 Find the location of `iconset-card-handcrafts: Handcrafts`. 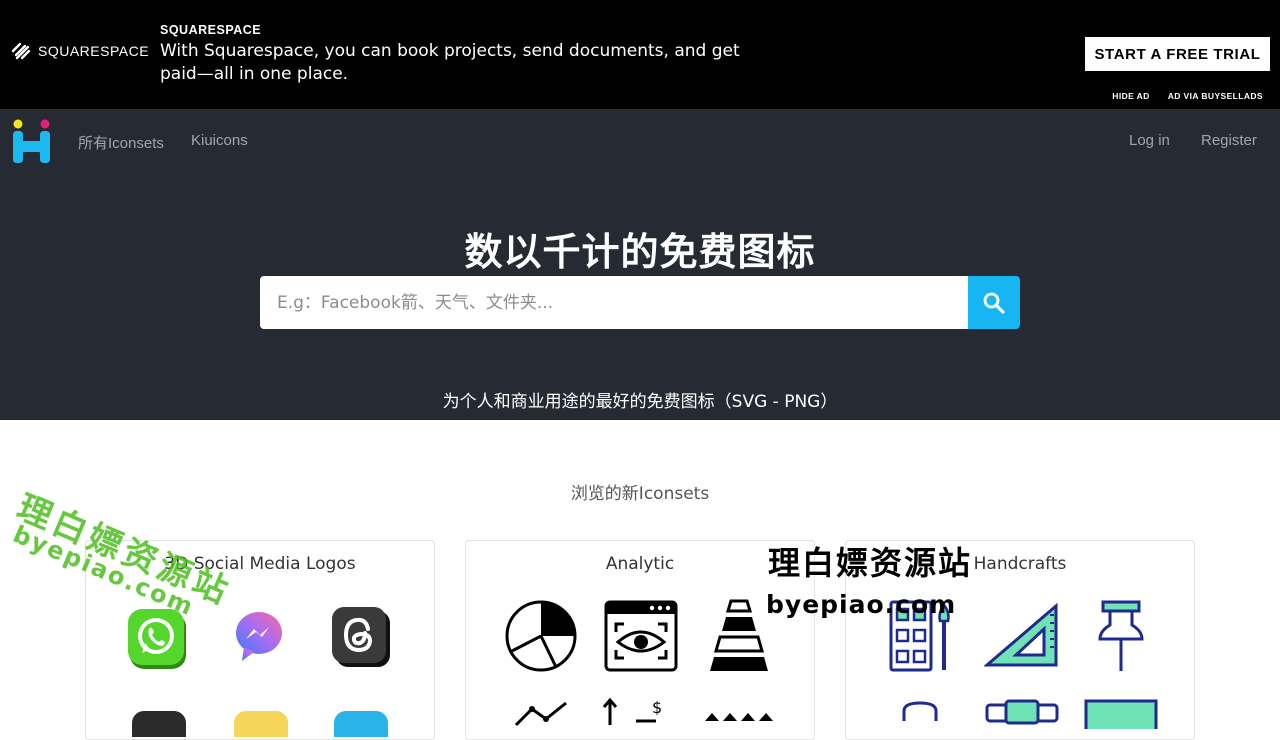

iconset-card-handcrafts: Handcrafts is located at coordinates (1020, 640).